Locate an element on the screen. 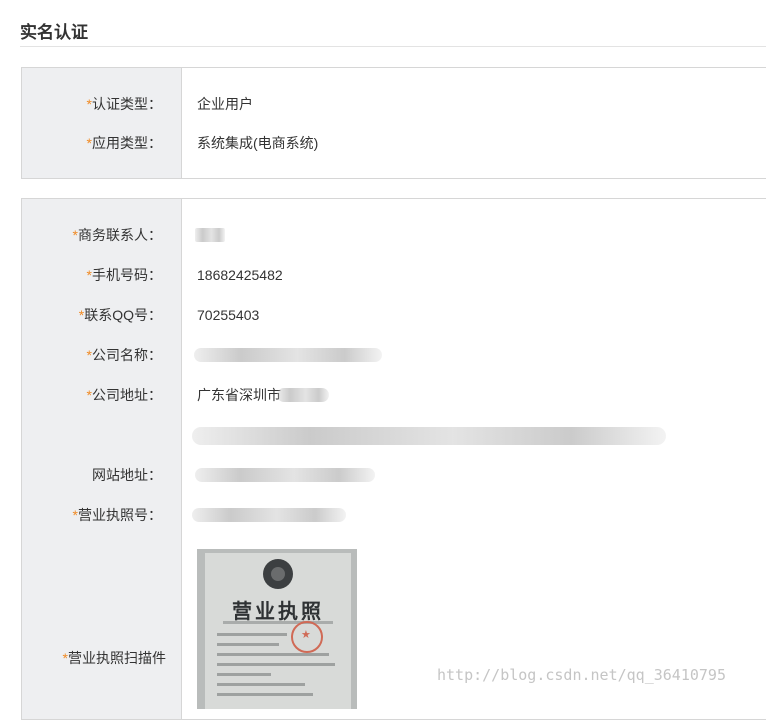 This screenshot has height=720, width=766. label-column is located at coordinates (102, 123).